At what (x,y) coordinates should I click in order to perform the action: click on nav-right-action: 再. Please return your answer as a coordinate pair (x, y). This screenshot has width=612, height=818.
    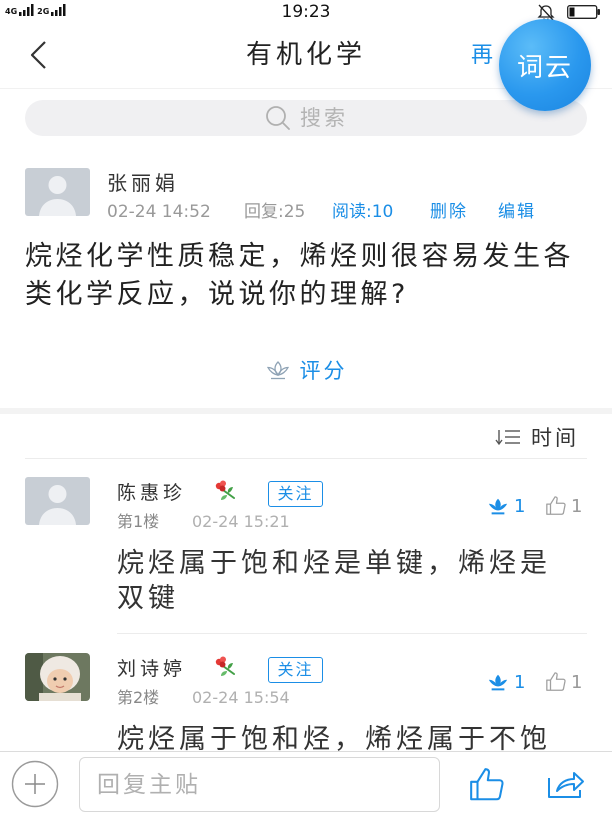
    Looking at the image, I should click on (482, 56).